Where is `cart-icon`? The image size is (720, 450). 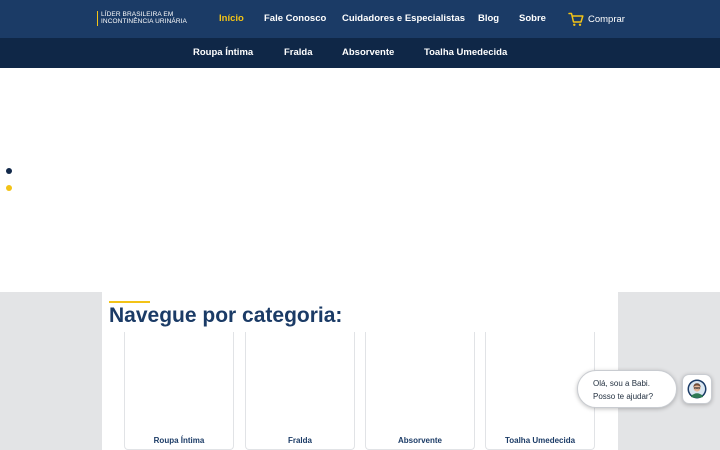
cart-icon is located at coordinates (576, 19).